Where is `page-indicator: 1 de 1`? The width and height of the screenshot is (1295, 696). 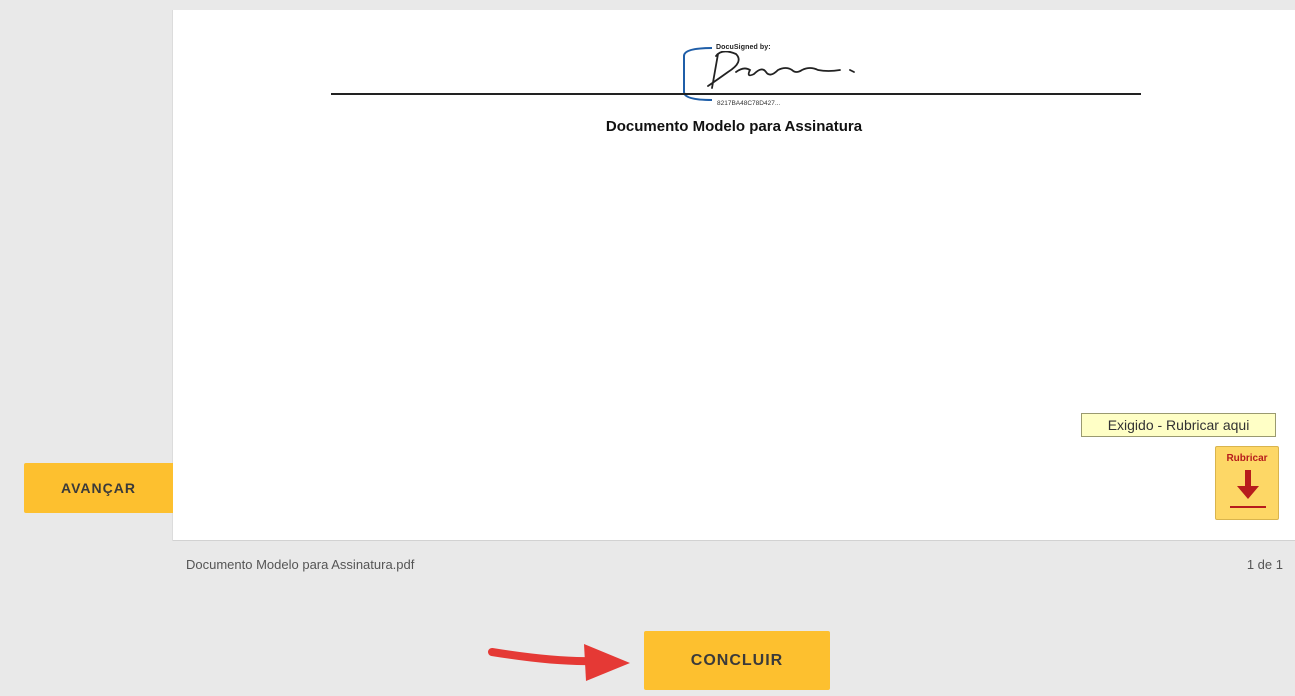
page-indicator: 1 de 1 is located at coordinates (1264, 564).